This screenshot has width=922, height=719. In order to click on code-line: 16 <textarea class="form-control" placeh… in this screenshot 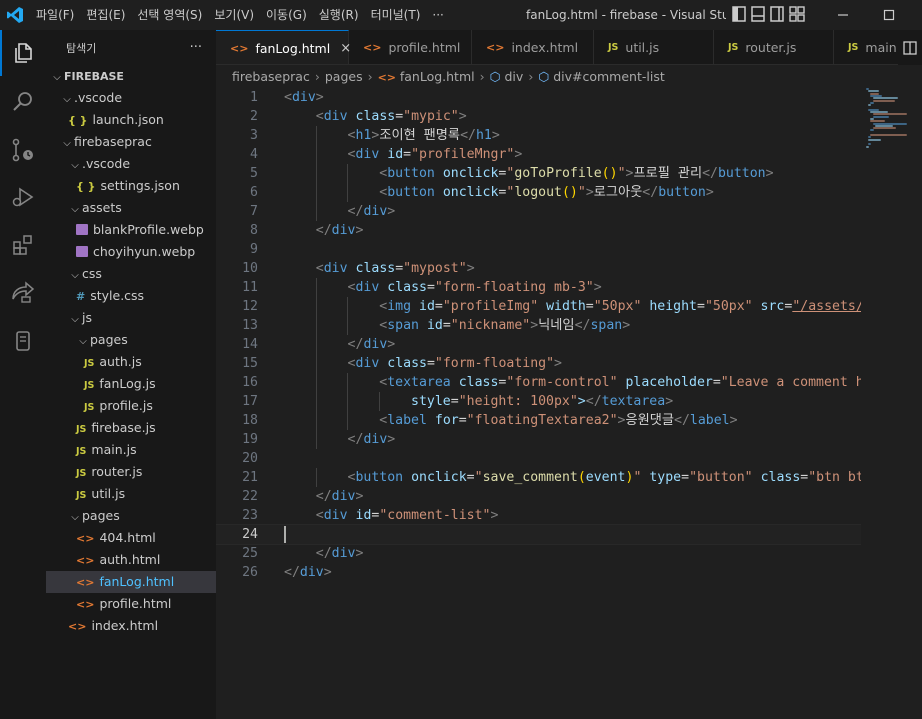, I will do `click(538, 382)`.